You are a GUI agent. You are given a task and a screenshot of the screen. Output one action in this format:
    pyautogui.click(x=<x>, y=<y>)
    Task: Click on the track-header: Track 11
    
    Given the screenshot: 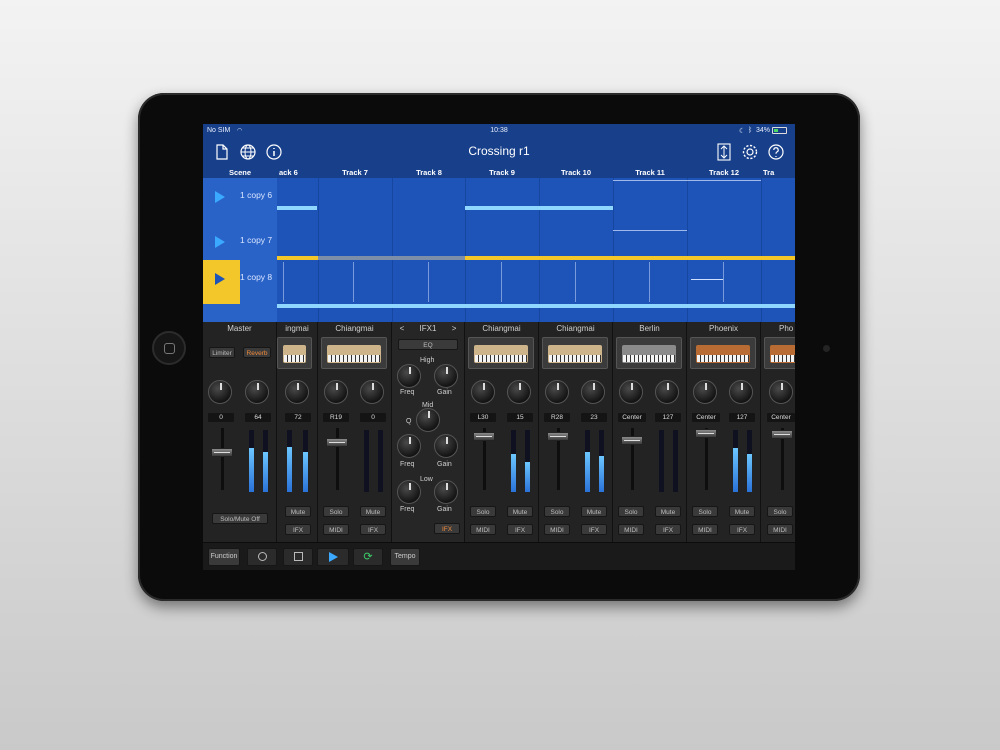 What is the action you would take?
    pyautogui.click(x=650, y=172)
    